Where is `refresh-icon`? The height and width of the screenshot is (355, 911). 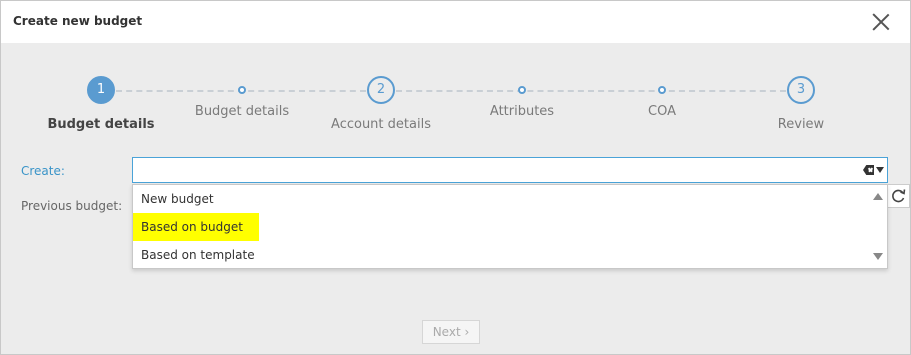 refresh-icon is located at coordinates (899, 196).